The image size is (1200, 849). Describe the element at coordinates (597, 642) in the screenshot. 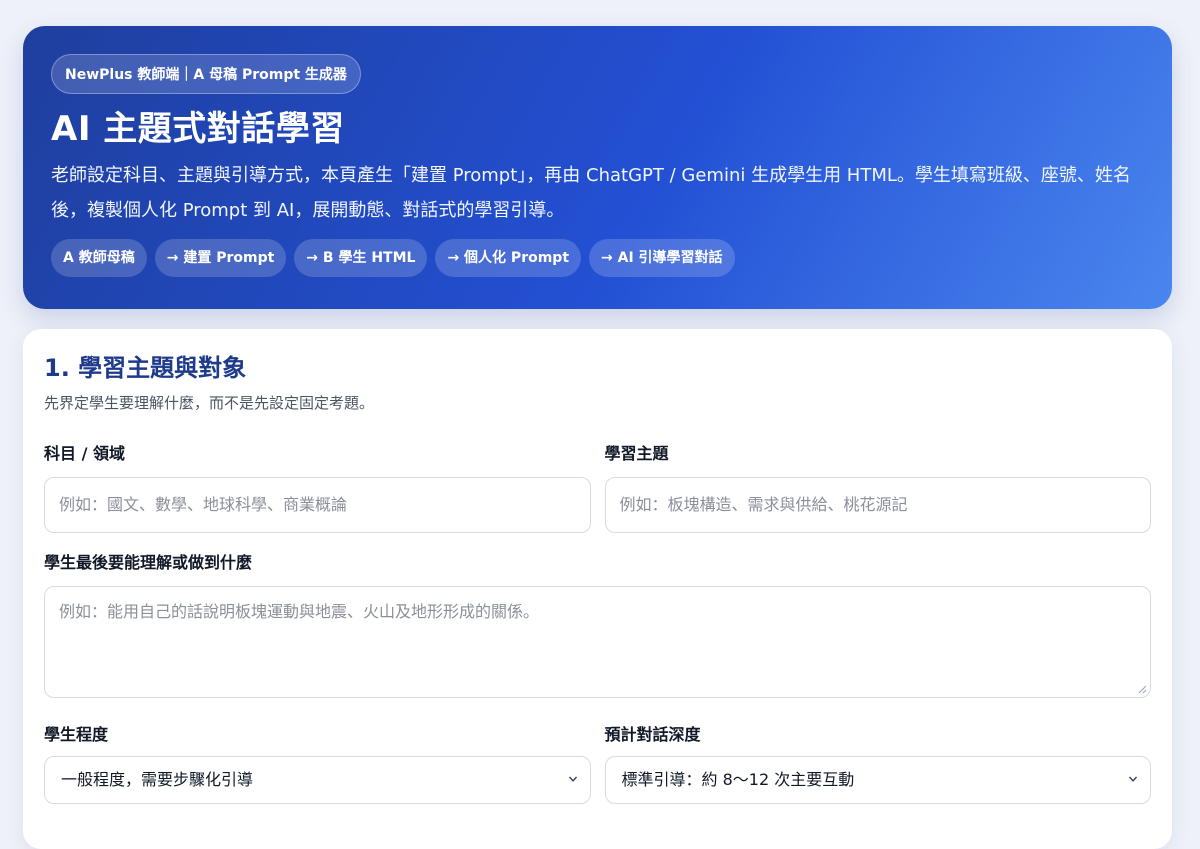

I see `goal-textarea: 例如：能用自己的話說明板塊運動與地震、火山及地形形成的關係。` at that location.